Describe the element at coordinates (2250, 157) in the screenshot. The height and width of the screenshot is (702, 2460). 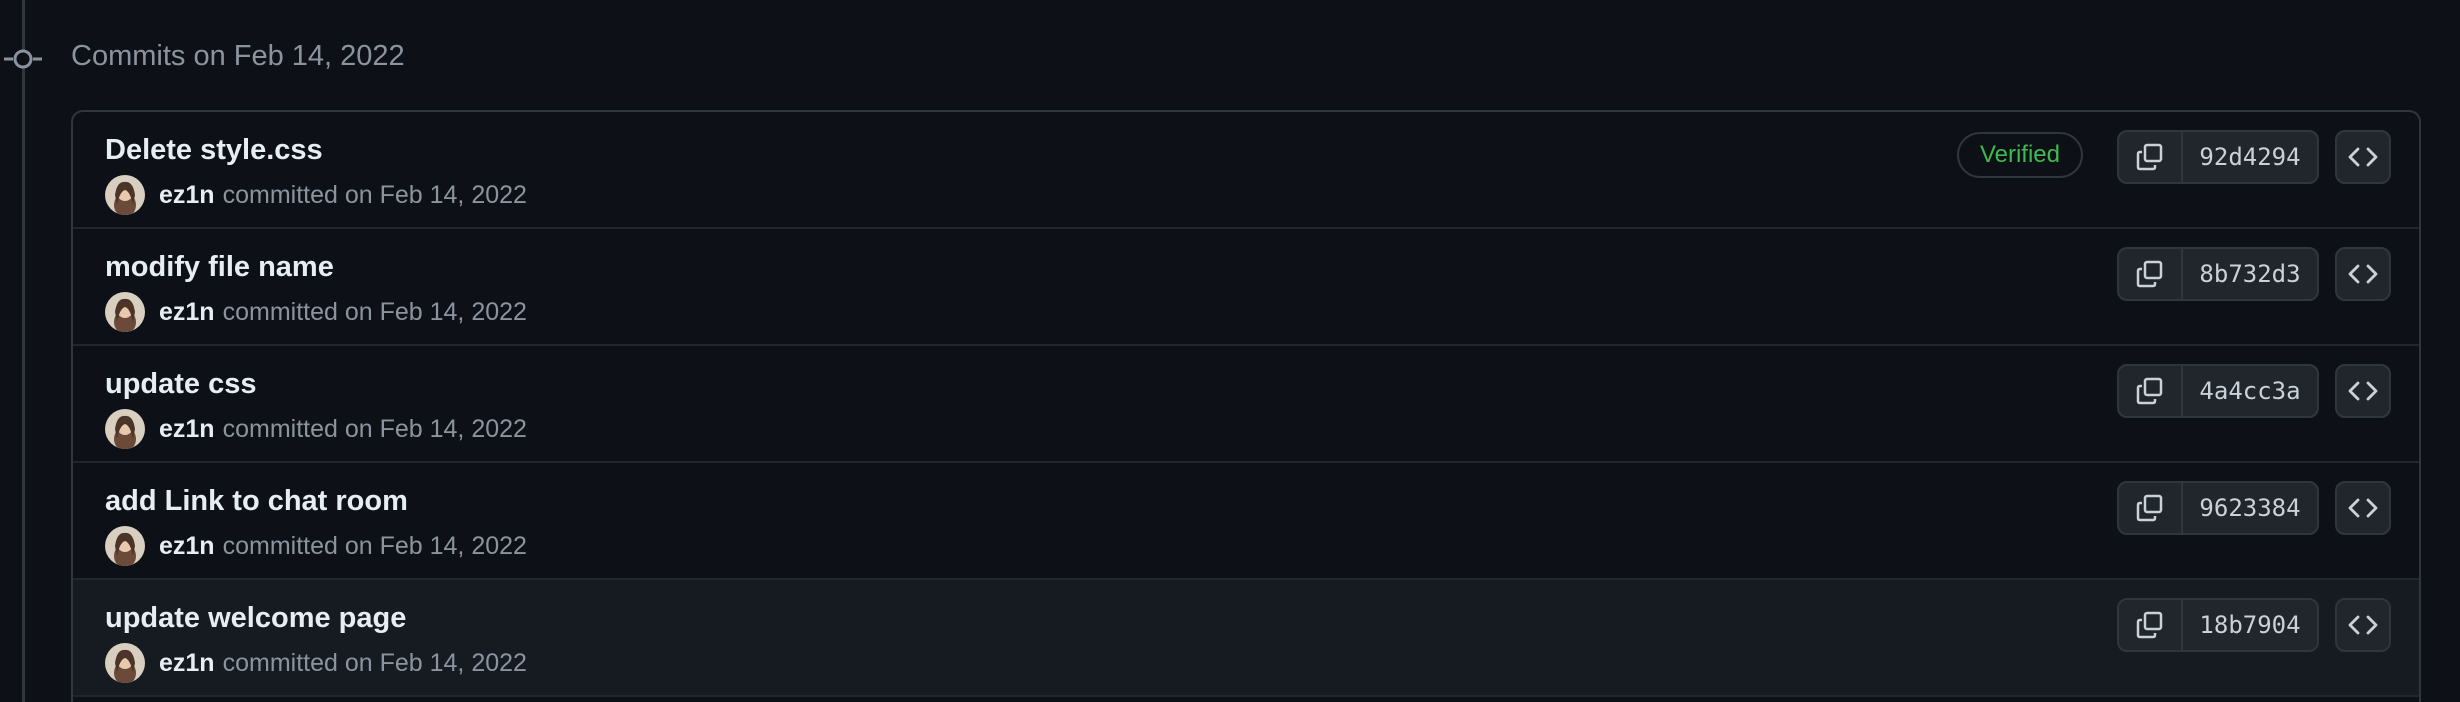
I see `commit-sha-link: 92d4294` at that location.